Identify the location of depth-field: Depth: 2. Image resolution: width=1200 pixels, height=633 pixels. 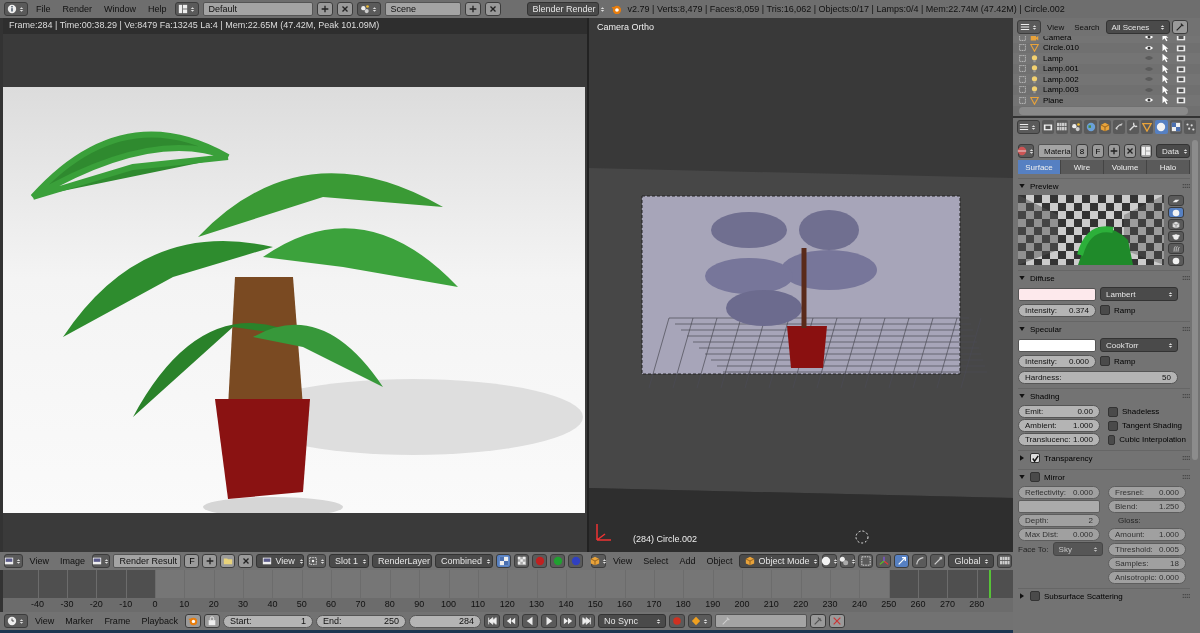
(1059, 520).